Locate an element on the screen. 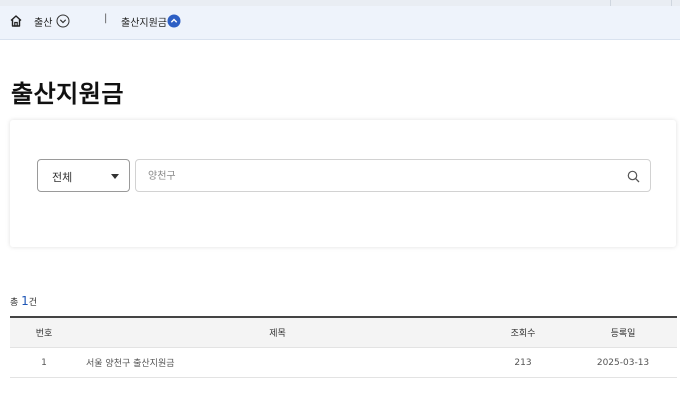 Image resolution: width=680 pixels, height=400 pixels. breadcrumb-item-birth: 출산 is located at coordinates (43, 21).